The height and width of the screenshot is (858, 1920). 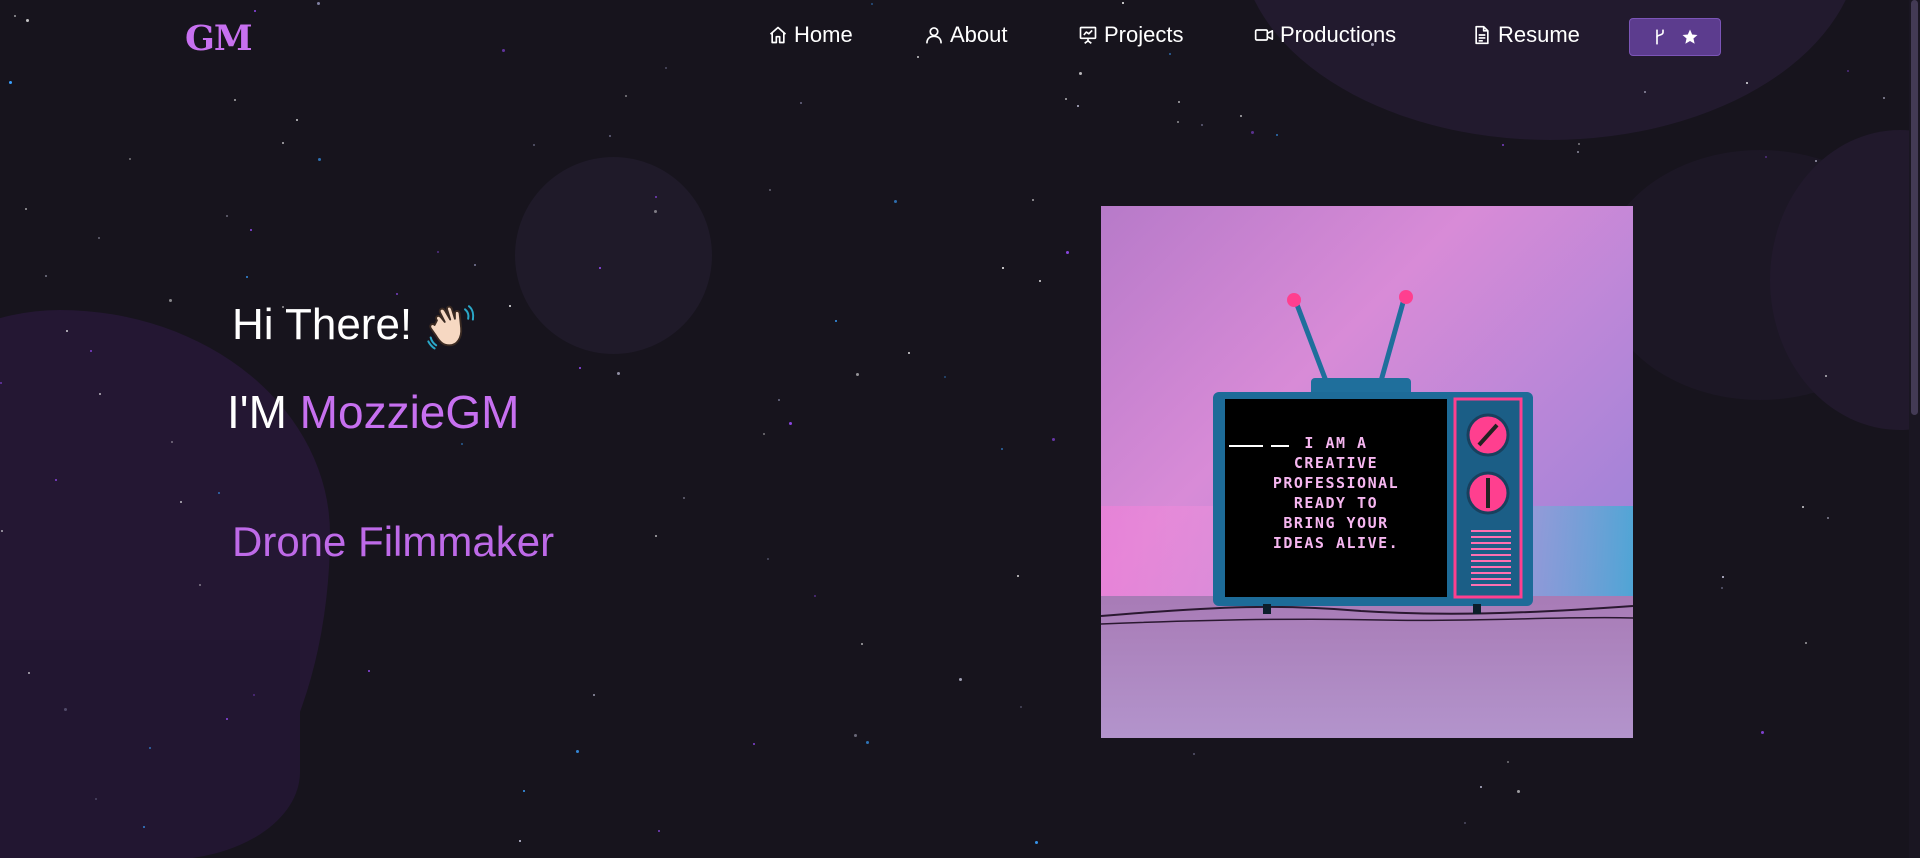 What do you see at coordinates (979, 34) in the screenshot?
I see `nav-about-label: About` at bounding box center [979, 34].